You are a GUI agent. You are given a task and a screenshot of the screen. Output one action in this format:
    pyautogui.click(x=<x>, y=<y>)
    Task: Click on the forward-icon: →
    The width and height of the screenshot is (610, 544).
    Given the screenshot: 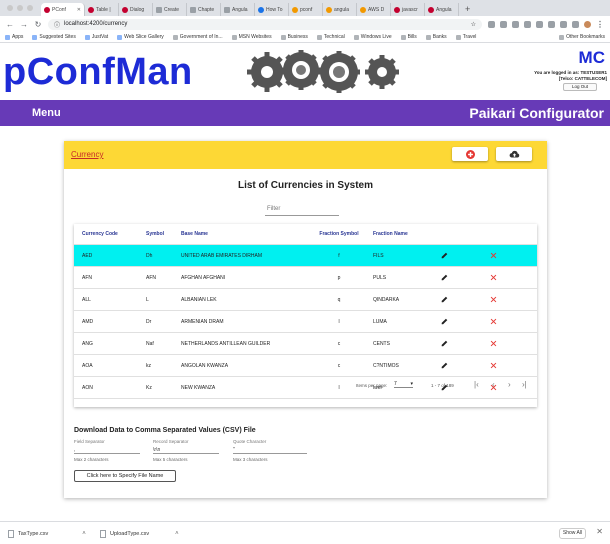 What is the action you would take?
    pyautogui.click(x=24, y=24)
    